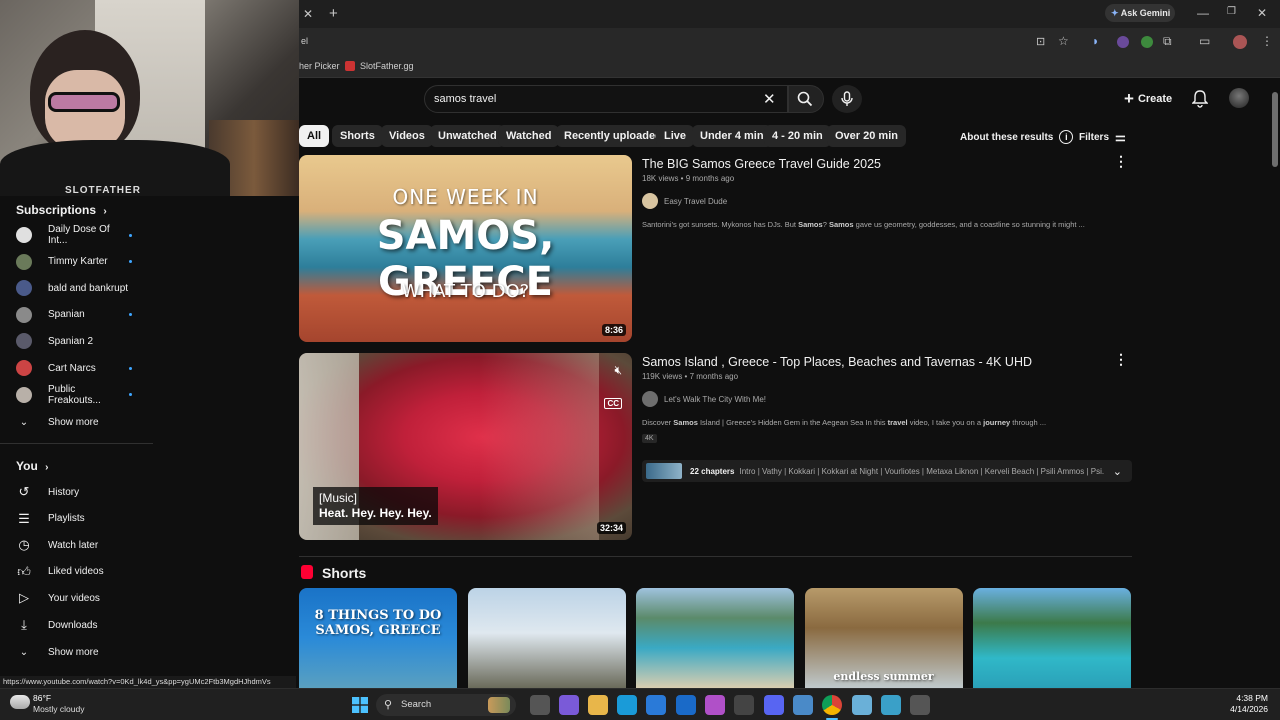 The width and height of the screenshot is (1280, 720). Describe the element at coordinates (360, 705) in the screenshot. I see `windows-start-icon` at that location.